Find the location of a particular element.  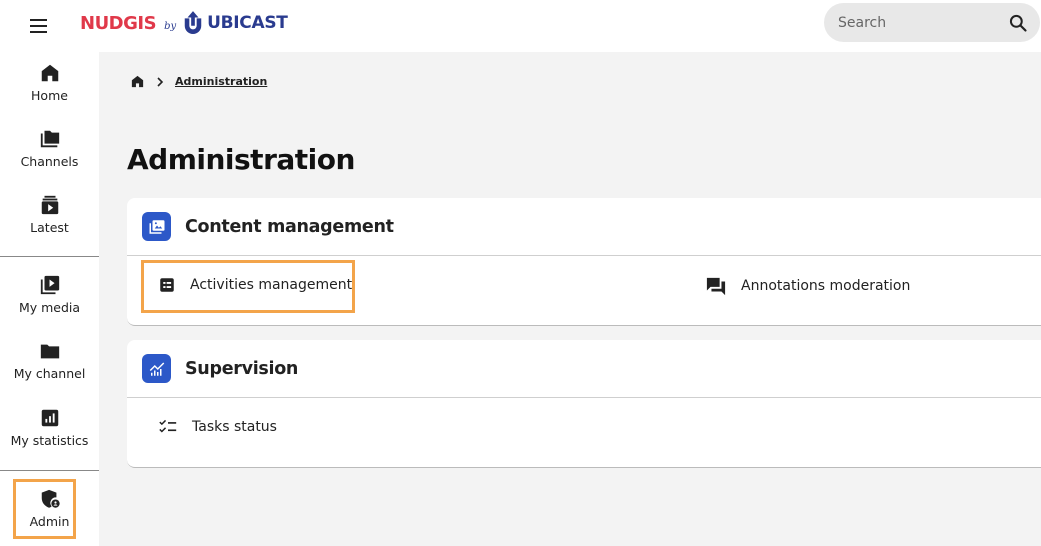

sidebar-item-label: Channels is located at coordinates (49, 161).